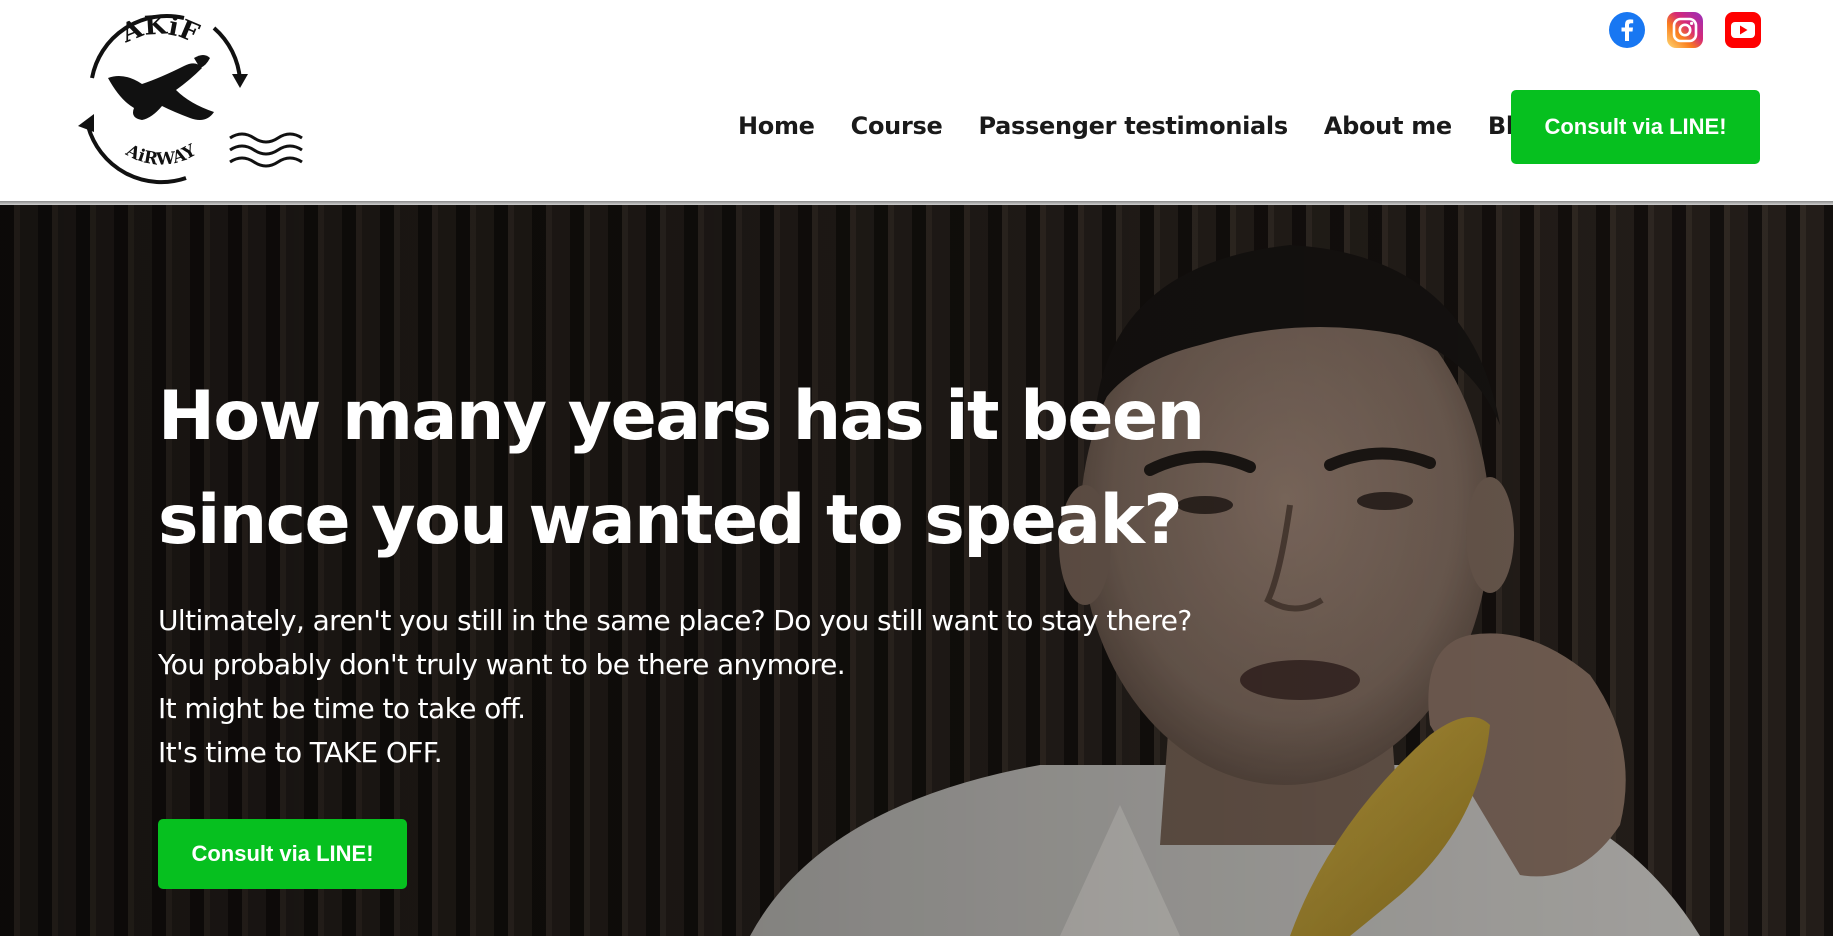  I want to click on airplane-banana-logo-icon: AKiF AiRWAY, so click(190, 97).